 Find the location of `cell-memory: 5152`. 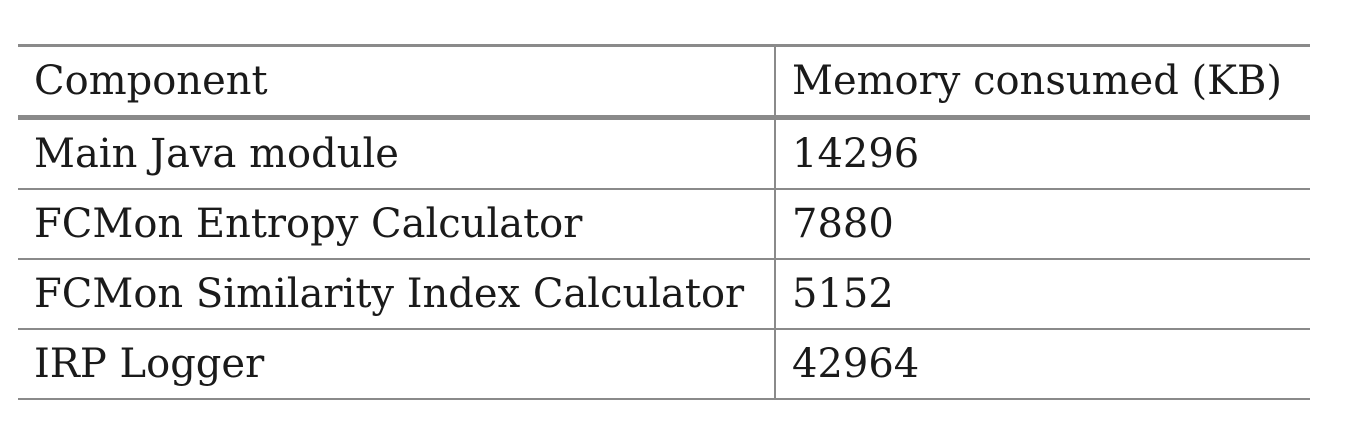

cell-memory: 5152 is located at coordinates (843, 294).